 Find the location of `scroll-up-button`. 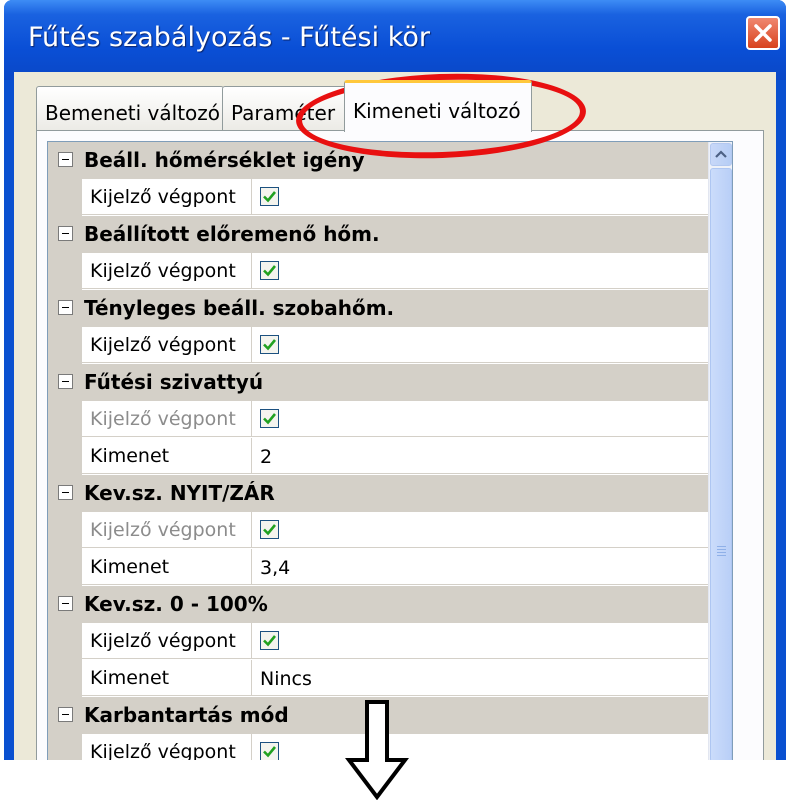

scroll-up-button is located at coordinates (721, 154).